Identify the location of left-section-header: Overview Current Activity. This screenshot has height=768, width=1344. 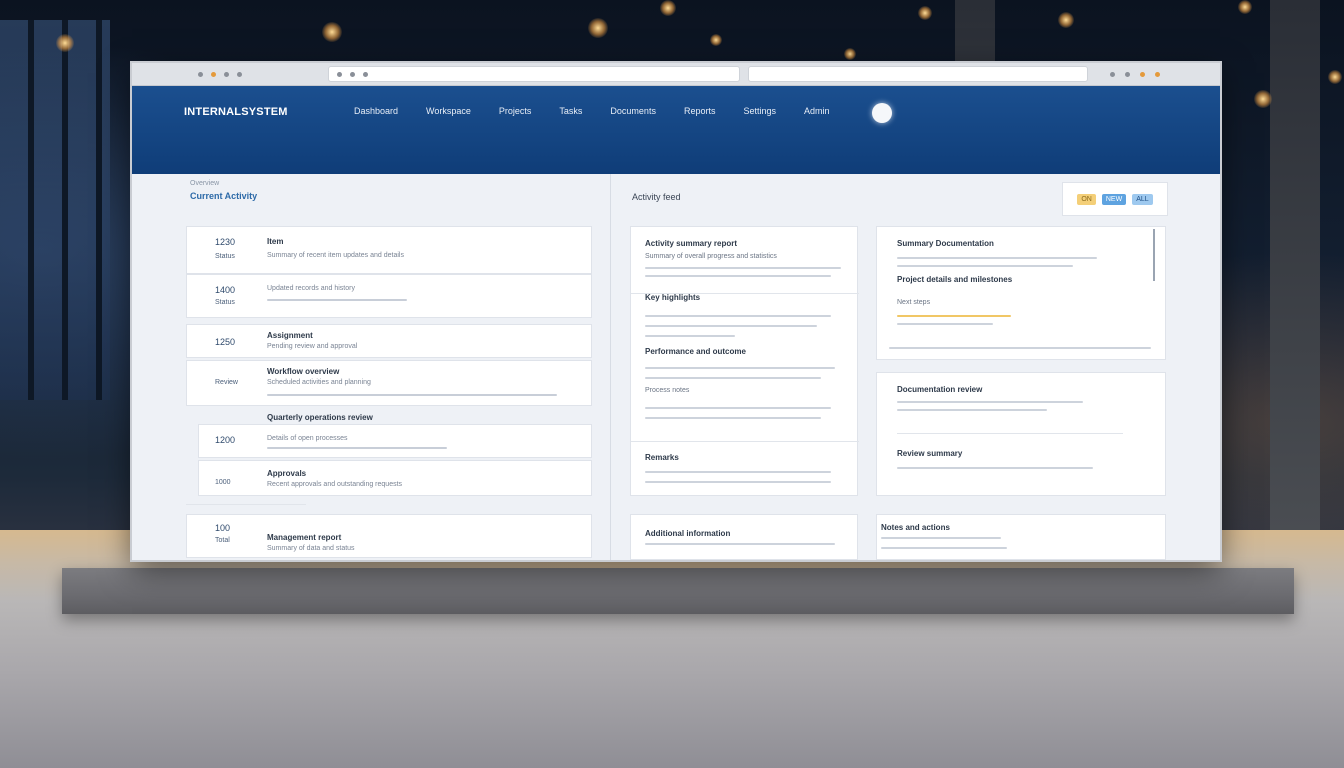
(250, 197).